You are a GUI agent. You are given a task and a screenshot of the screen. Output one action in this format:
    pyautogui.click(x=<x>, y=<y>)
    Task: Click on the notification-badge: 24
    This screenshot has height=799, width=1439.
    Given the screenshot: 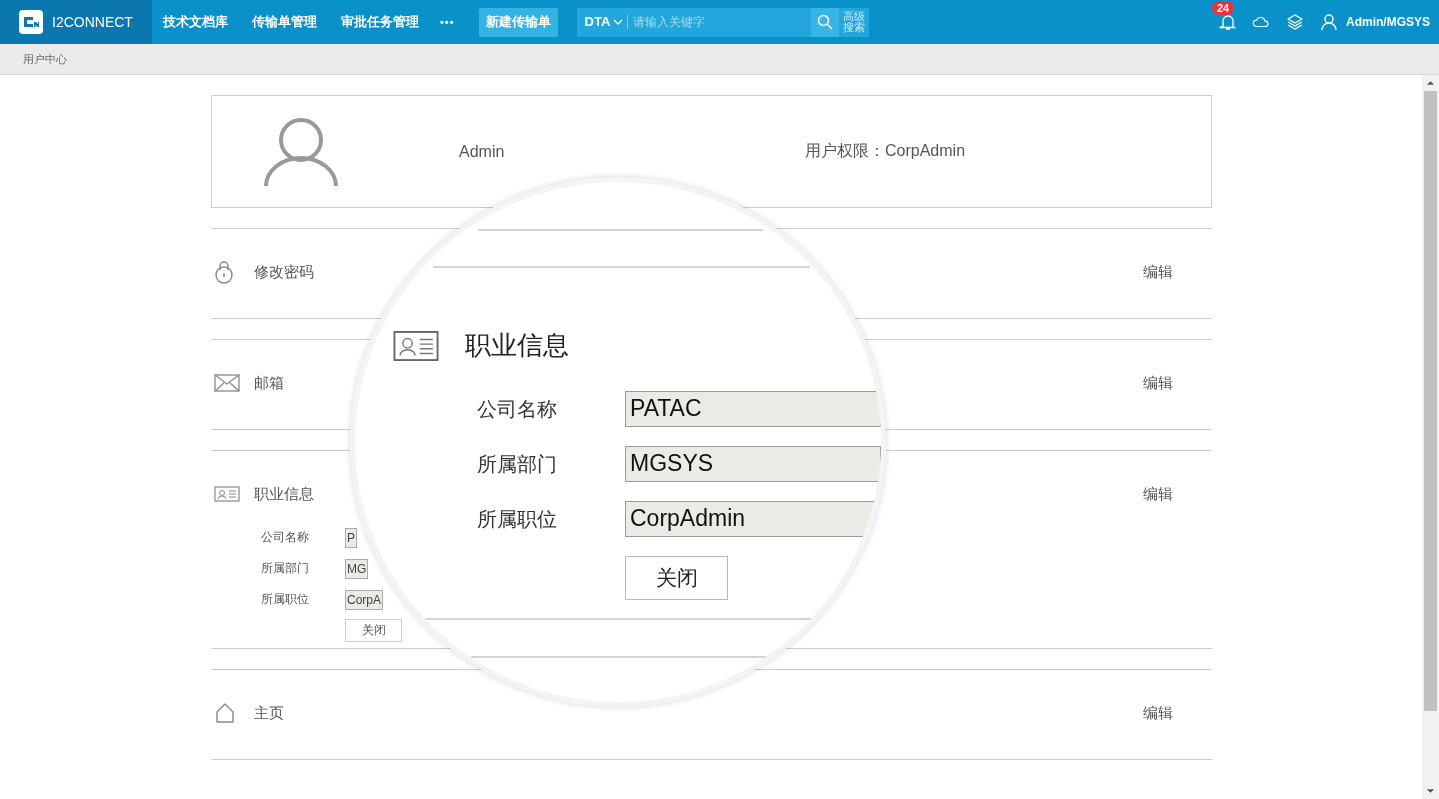 What is the action you would take?
    pyautogui.click(x=1223, y=8)
    